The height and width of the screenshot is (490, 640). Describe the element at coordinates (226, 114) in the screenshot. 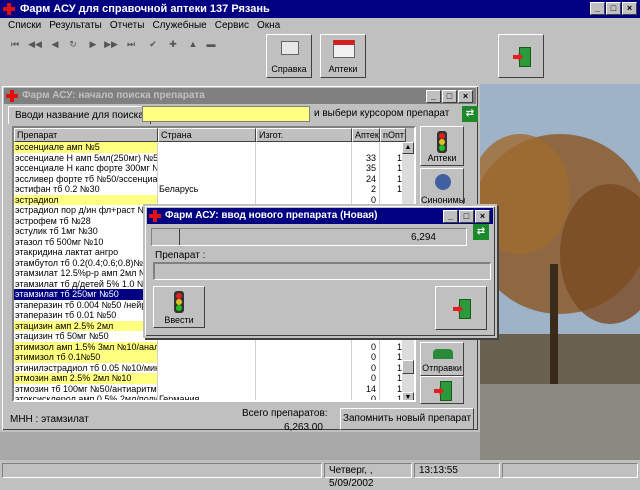

I see `search-input` at that location.